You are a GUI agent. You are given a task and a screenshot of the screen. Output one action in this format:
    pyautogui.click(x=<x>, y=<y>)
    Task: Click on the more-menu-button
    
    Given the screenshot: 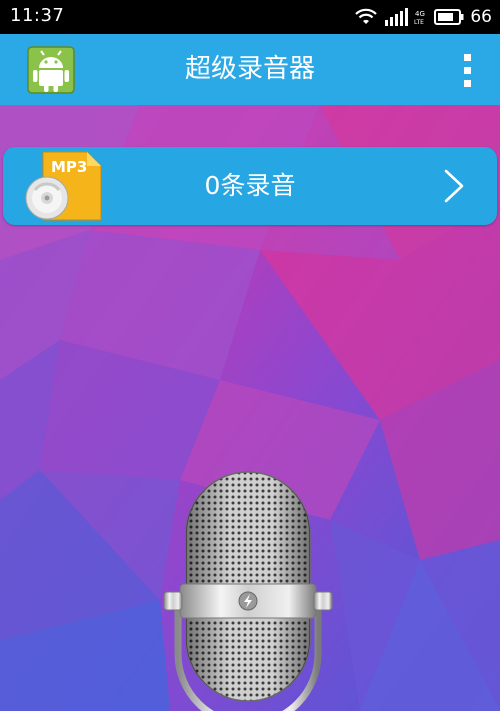 What is the action you would take?
    pyautogui.click(x=467, y=70)
    